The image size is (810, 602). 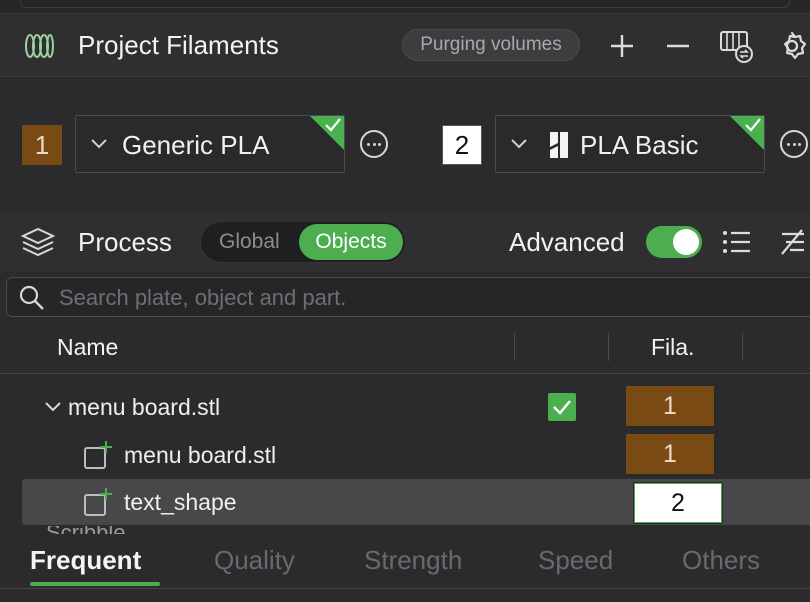 I want to click on filament-slot-2-more-button, so click(x=794, y=144).